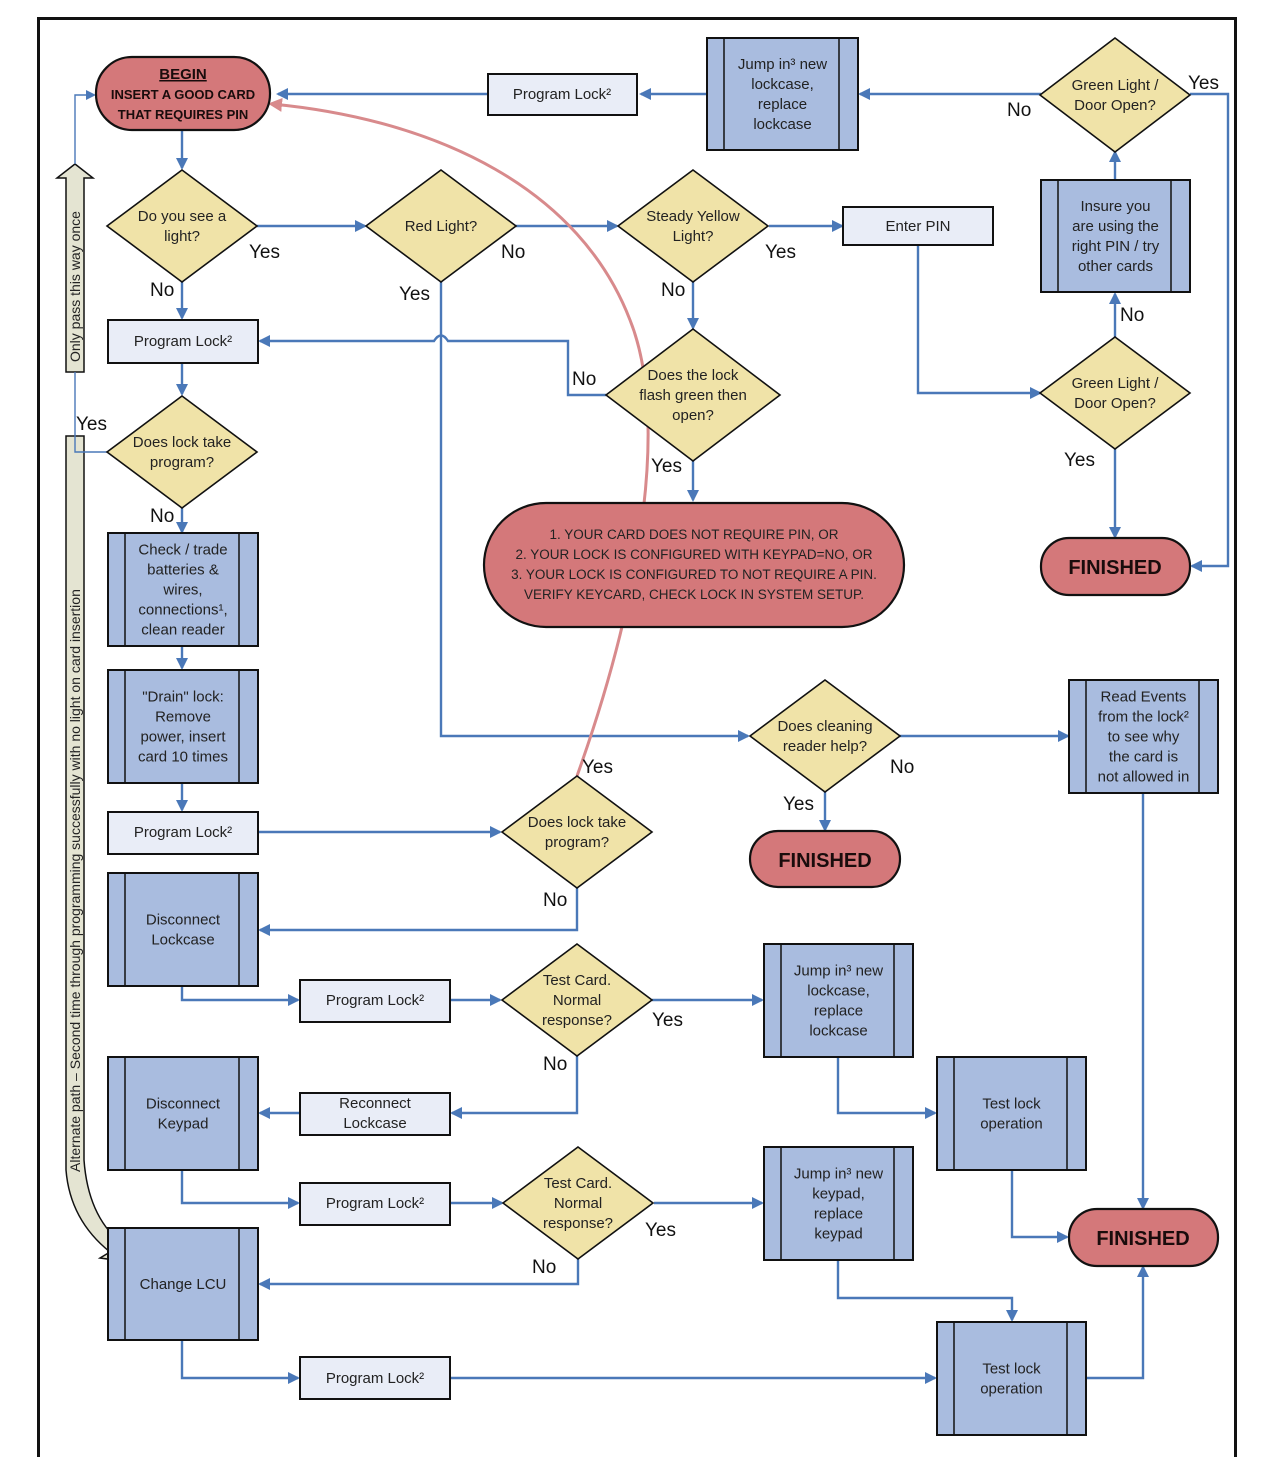  I want to click on node-label: Does the lock, so click(693, 375).